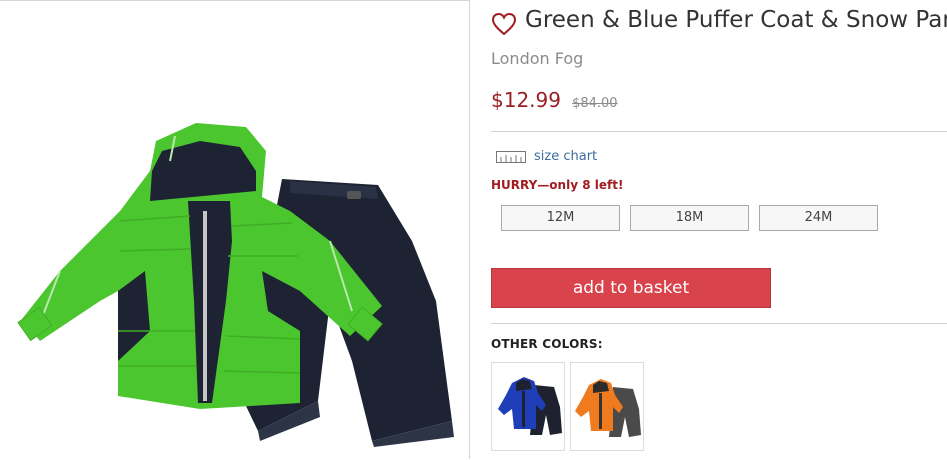  What do you see at coordinates (511, 156) in the screenshot?
I see `ruler-icon` at bounding box center [511, 156].